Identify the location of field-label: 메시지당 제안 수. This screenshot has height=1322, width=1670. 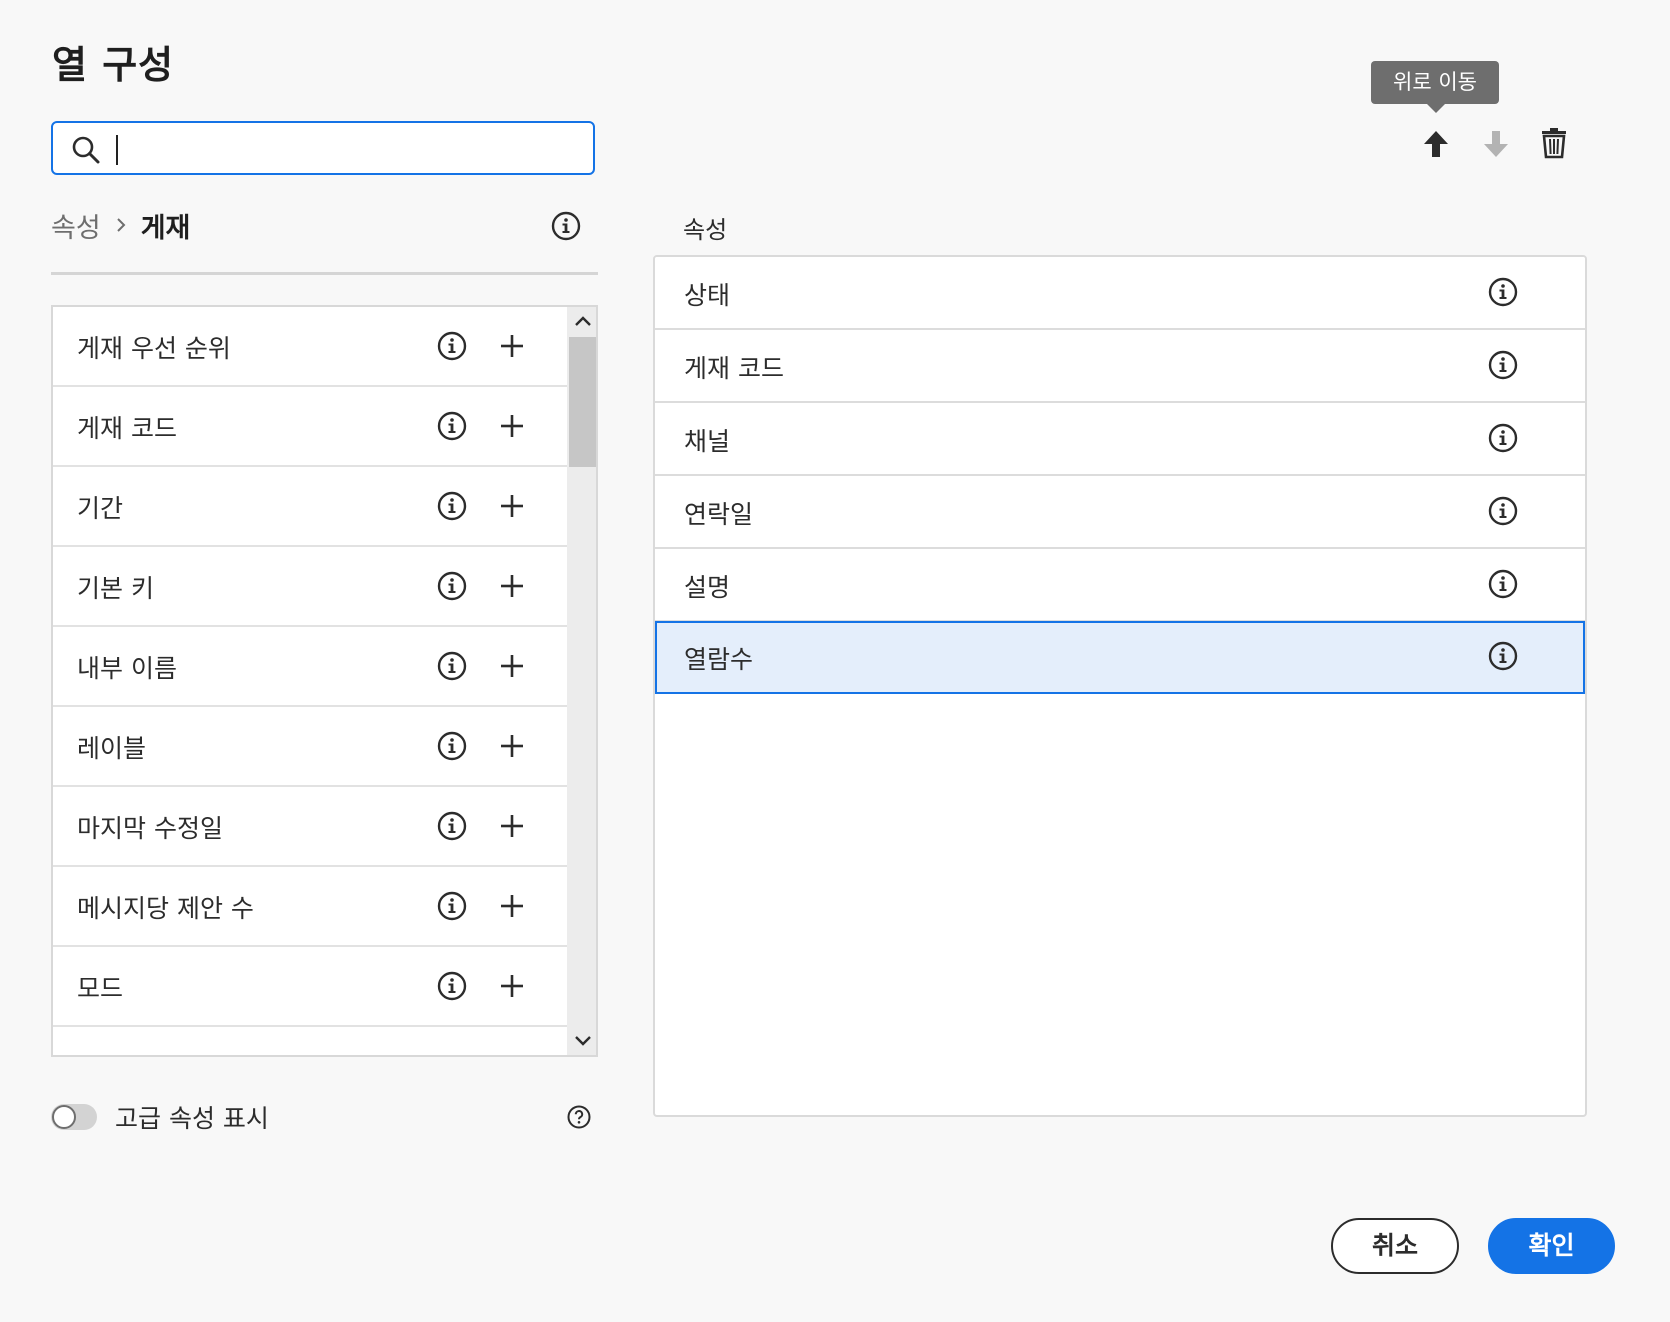
(165, 908).